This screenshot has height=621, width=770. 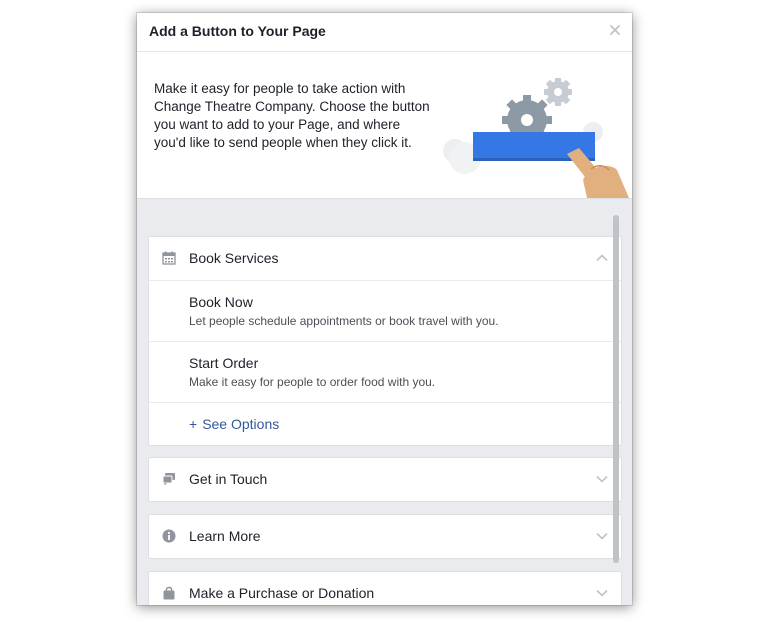 I want to click on section-title-learn-more: Learn More, so click(x=225, y=536).